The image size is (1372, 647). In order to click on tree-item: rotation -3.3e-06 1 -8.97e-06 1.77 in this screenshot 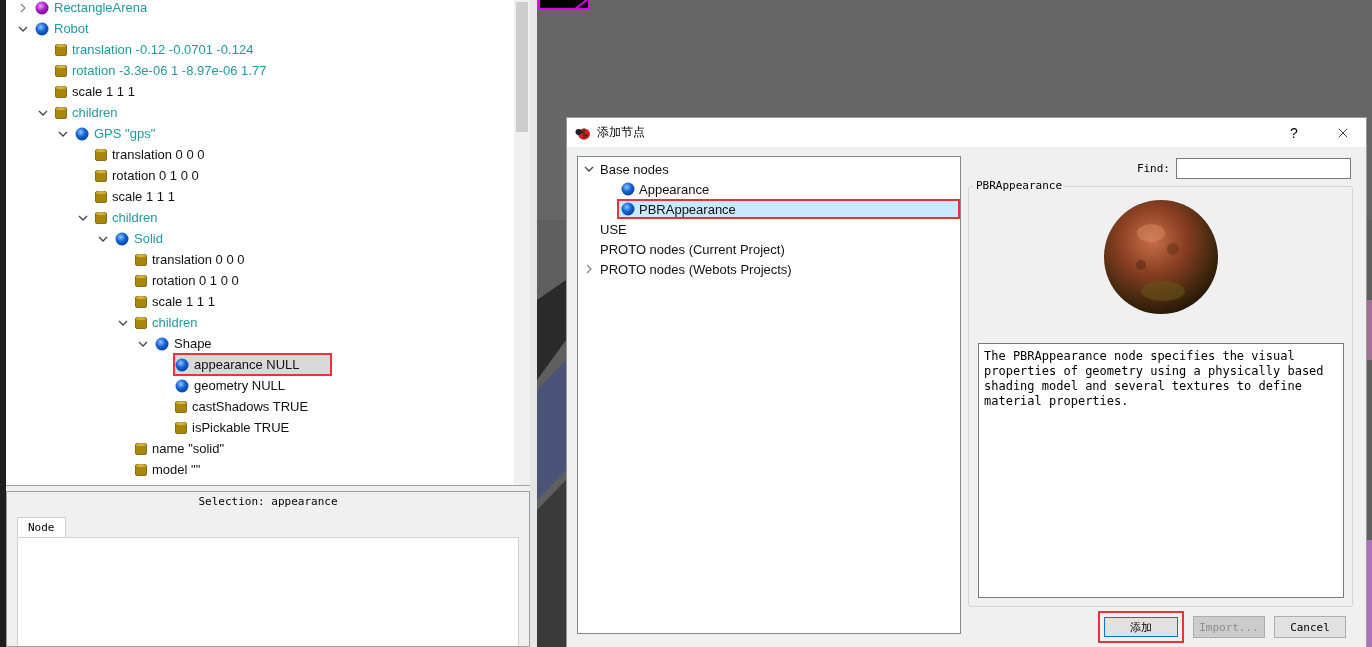, I will do `click(176, 70)`.